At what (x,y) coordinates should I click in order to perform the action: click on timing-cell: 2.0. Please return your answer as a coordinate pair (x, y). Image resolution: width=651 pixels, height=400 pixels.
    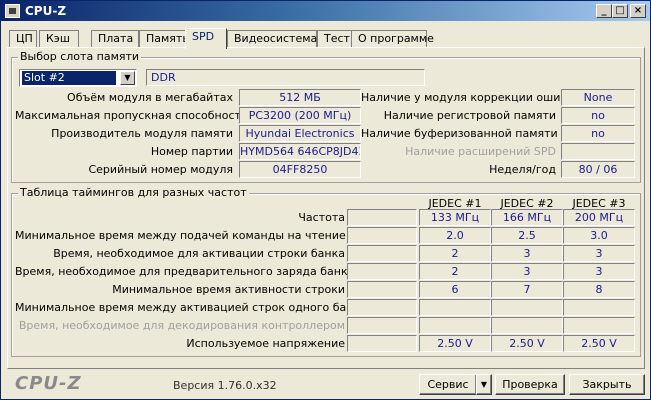
    Looking at the image, I should click on (455, 235).